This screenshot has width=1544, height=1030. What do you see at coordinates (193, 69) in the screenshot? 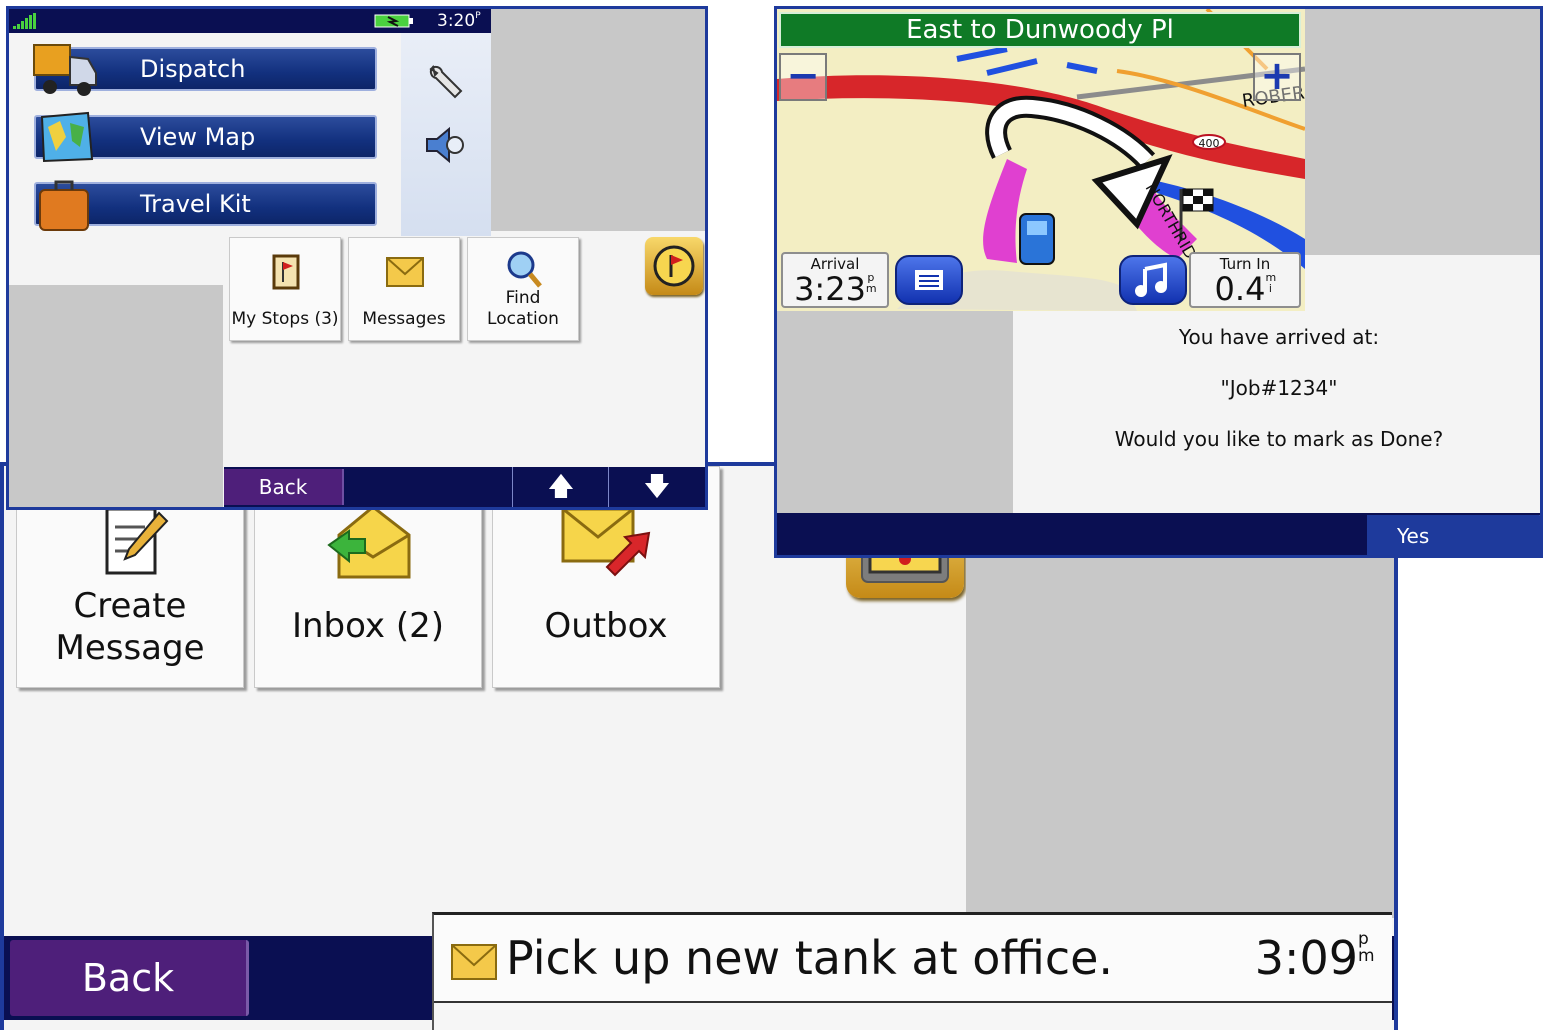
I see `menu-label: Dispatch` at bounding box center [193, 69].